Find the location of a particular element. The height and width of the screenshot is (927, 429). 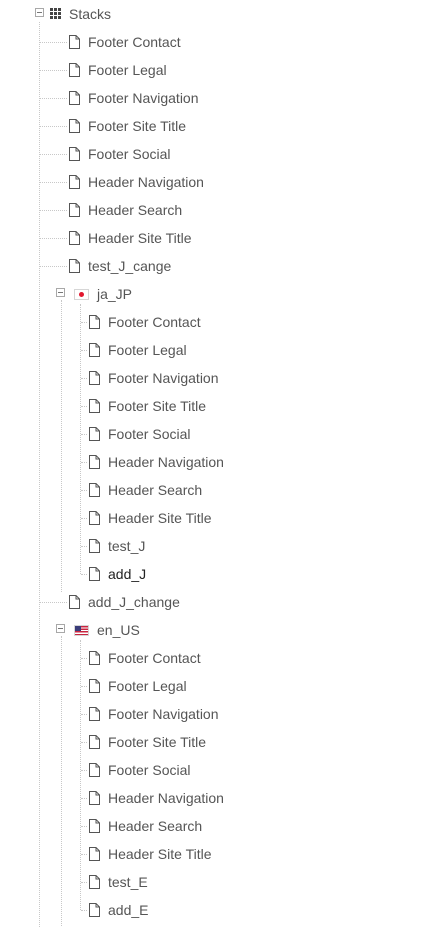

collapse-stacks-toggle is located at coordinates (39, 12).